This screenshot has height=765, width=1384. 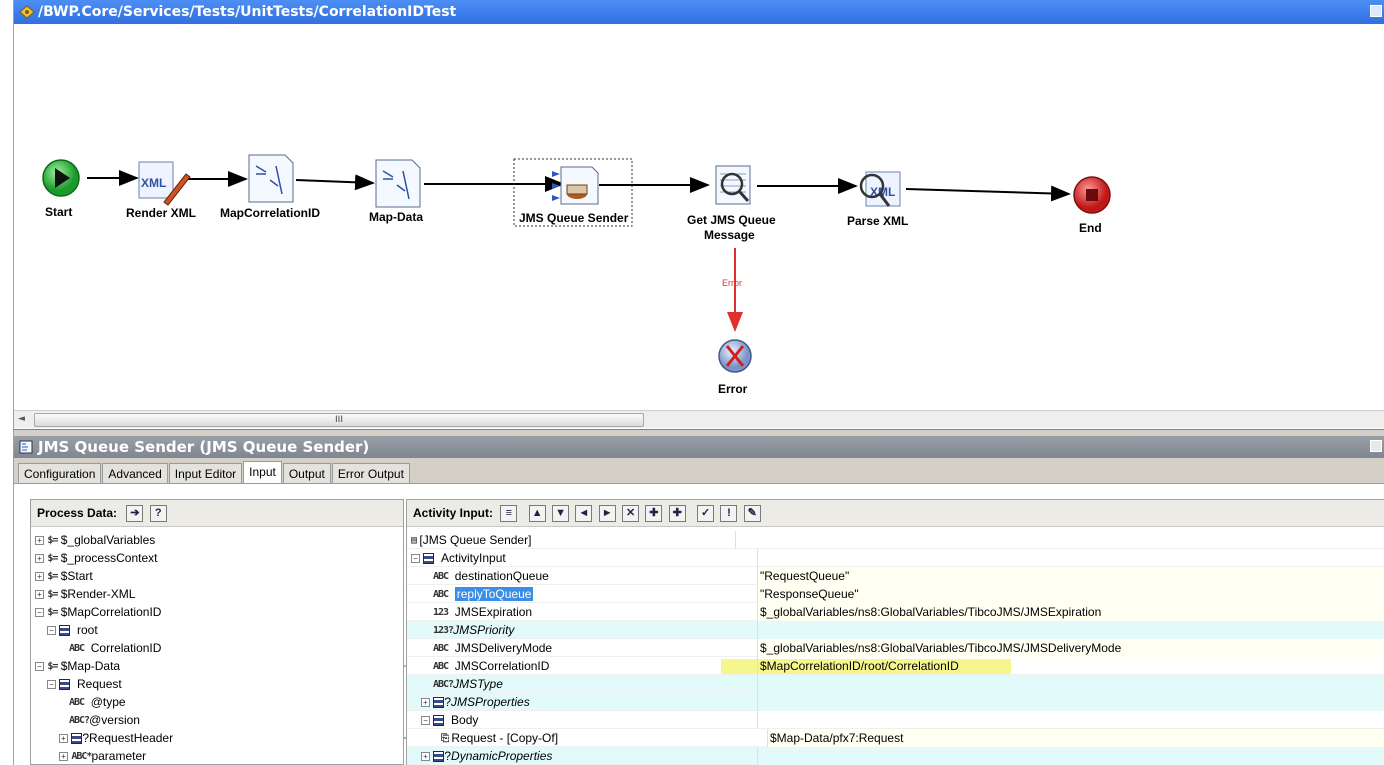 What do you see at coordinates (135, 474) in the screenshot?
I see `tab-advanced: Advanced` at bounding box center [135, 474].